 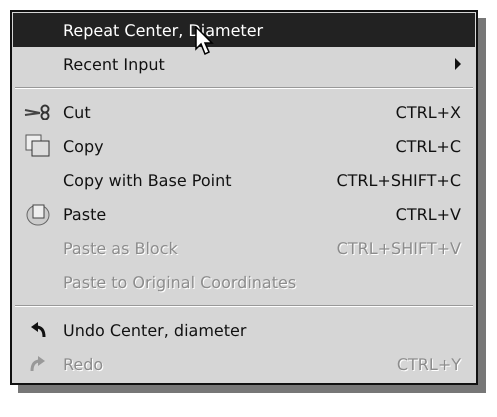 What do you see at coordinates (38, 112) in the screenshot?
I see `scissors-icon` at bounding box center [38, 112].